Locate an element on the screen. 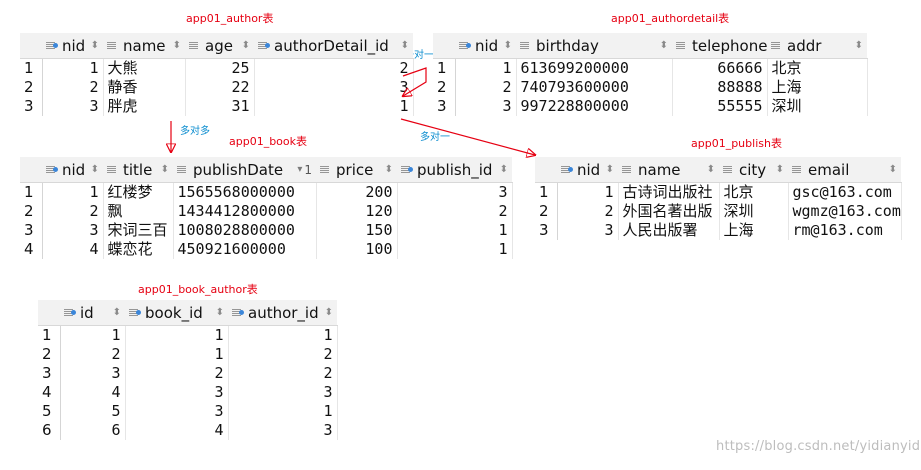 The width and height of the screenshot is (921, 470). cell-publishdate: 1565568000000 is located at coordinates (245, 192).